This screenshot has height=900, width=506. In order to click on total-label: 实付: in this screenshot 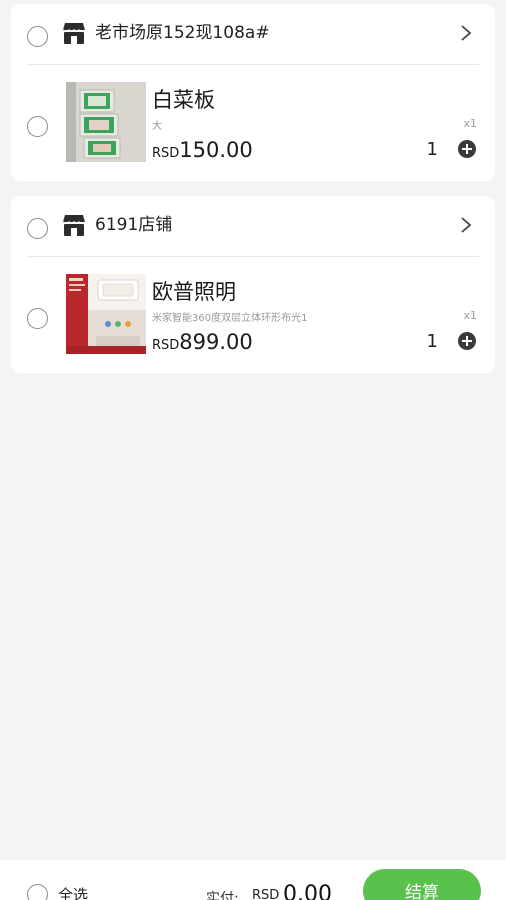, I will do `click(222, 895)`.